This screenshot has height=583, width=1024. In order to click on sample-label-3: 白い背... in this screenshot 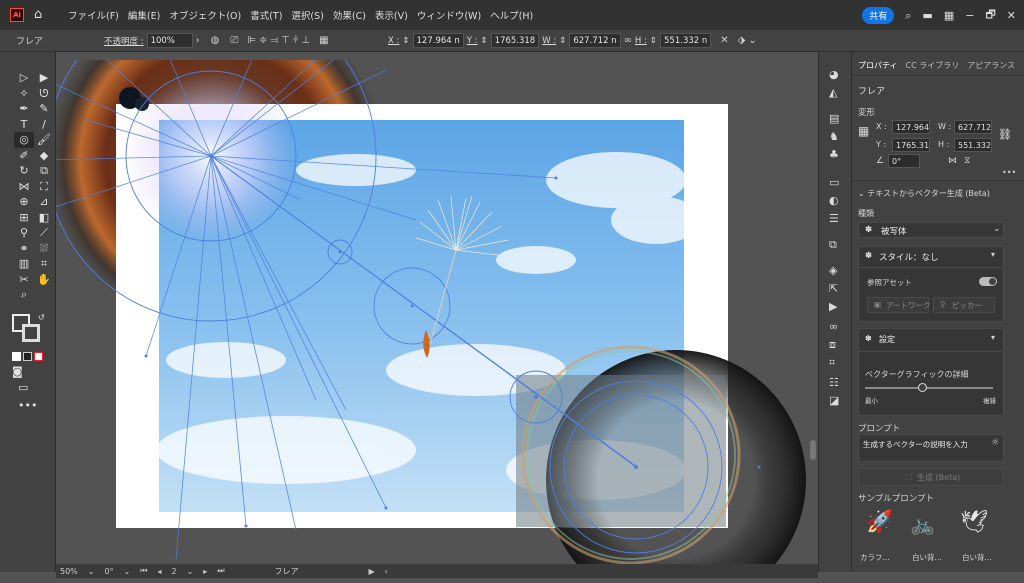, I will do `click(977, 557)`.